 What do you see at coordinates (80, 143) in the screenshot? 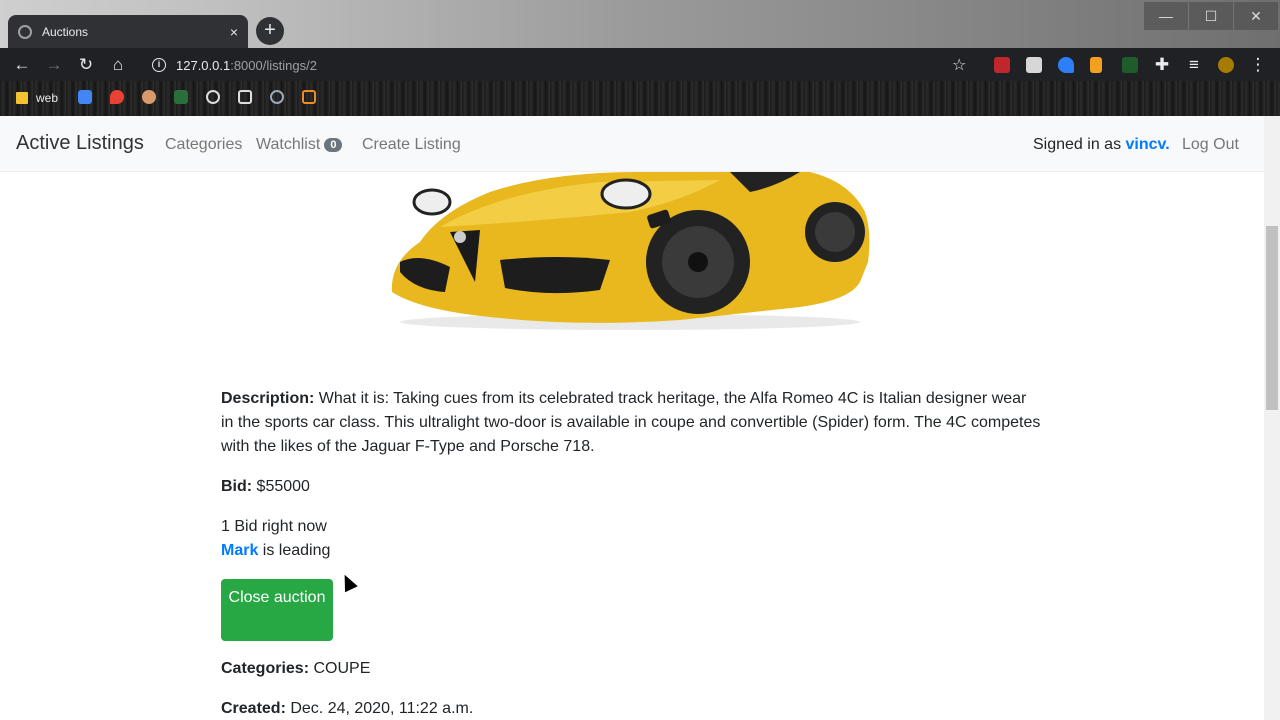
I see `navbar-brand: Active Listings` at bounding box center [80, 143].